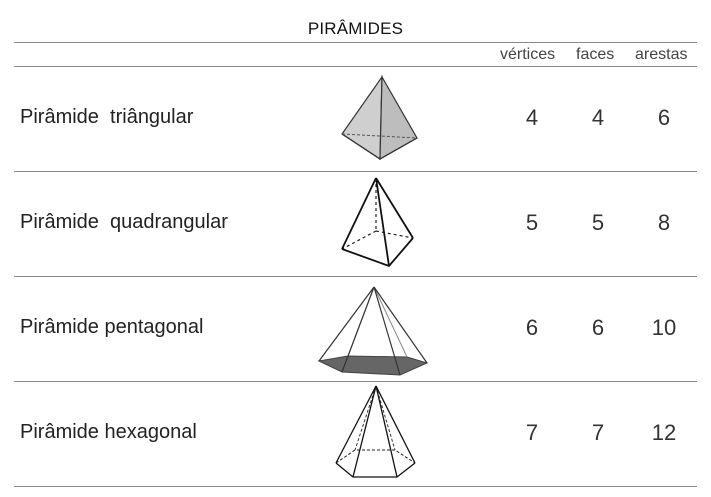 The height and width of the screenshot is (497, 711). What do you see at coordinates (375, 434) in the screenshot?
I see `hexagonal-pyramid-figure` at bounding box center [375, 434].